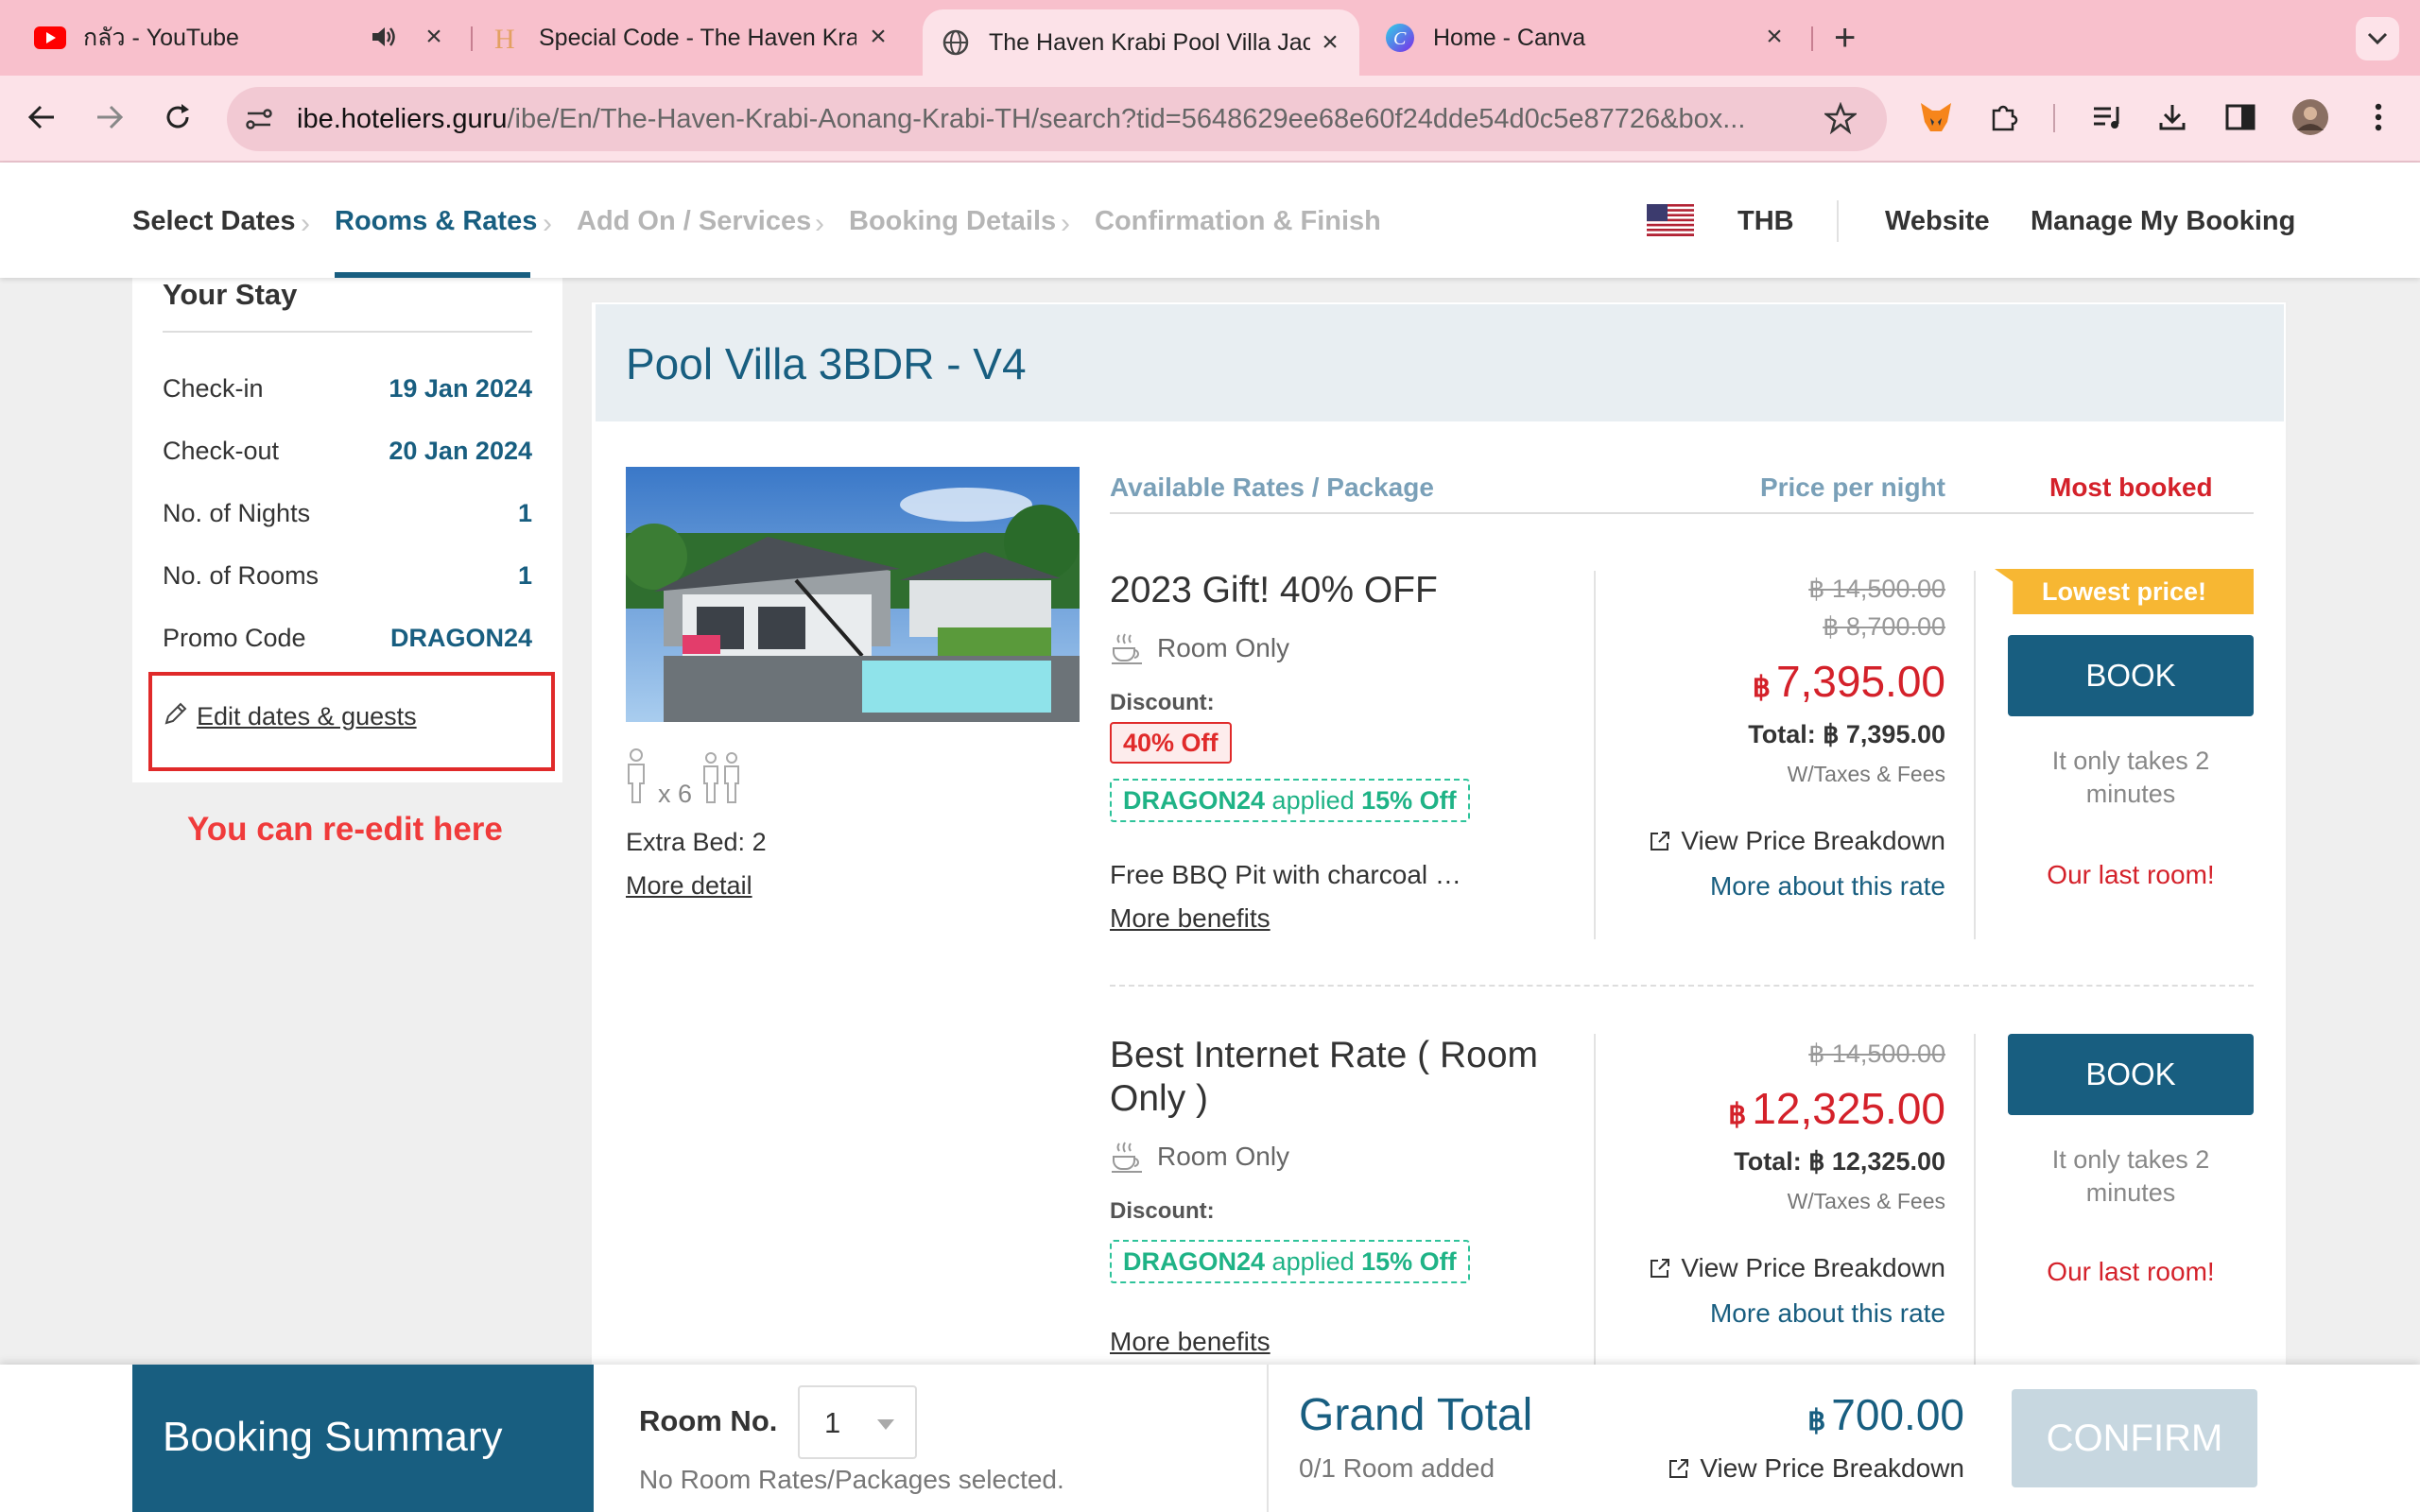 The height and width of the screenshot is (1512, 2420). Describe the element at coordinates (1860, 681) in the screenshot. I see `price-amount: 7,395.00` at that location.